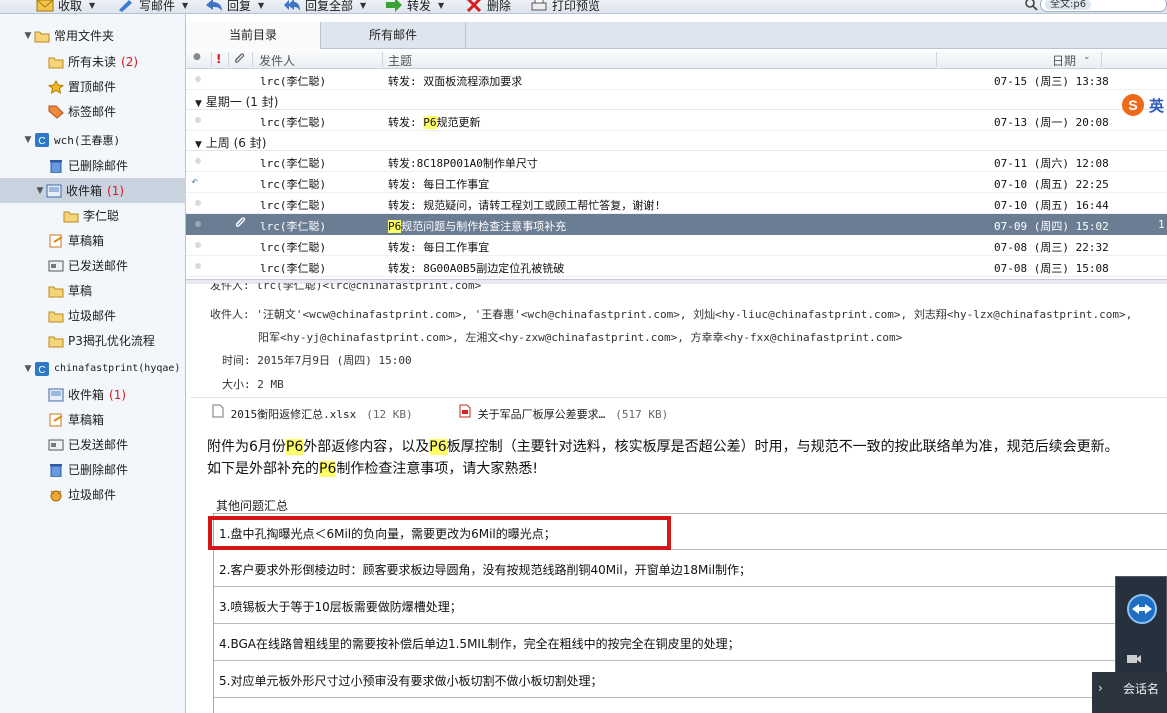  Describe the element at coordinates (197, 57) in the screenshot. I see `read-status-column-icon: ●` at that location.